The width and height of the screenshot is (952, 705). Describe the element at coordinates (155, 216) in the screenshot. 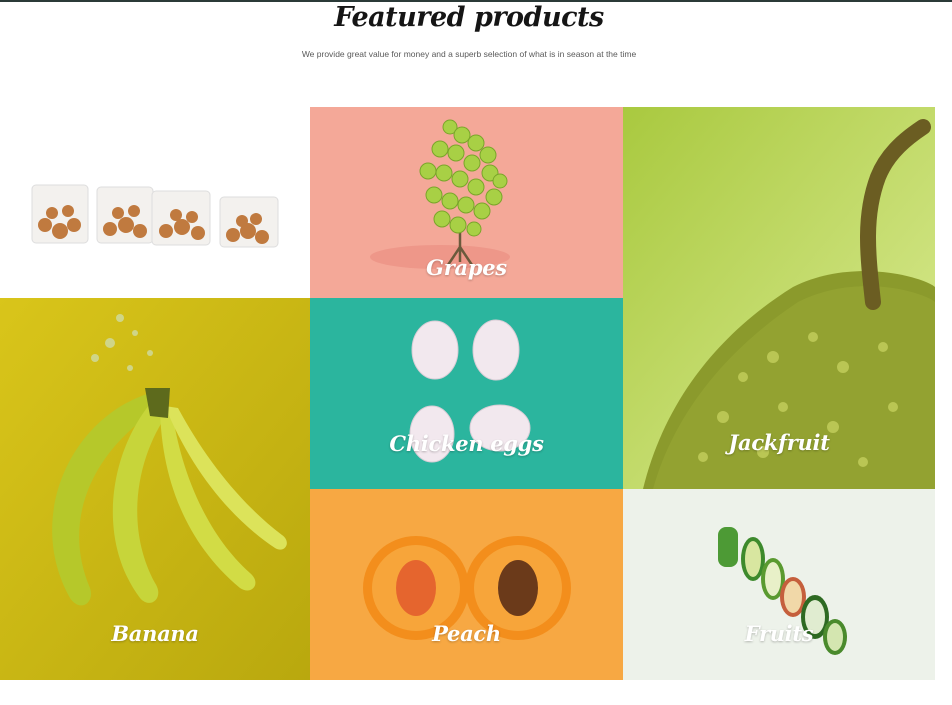

I see `cookies-image` at that location.